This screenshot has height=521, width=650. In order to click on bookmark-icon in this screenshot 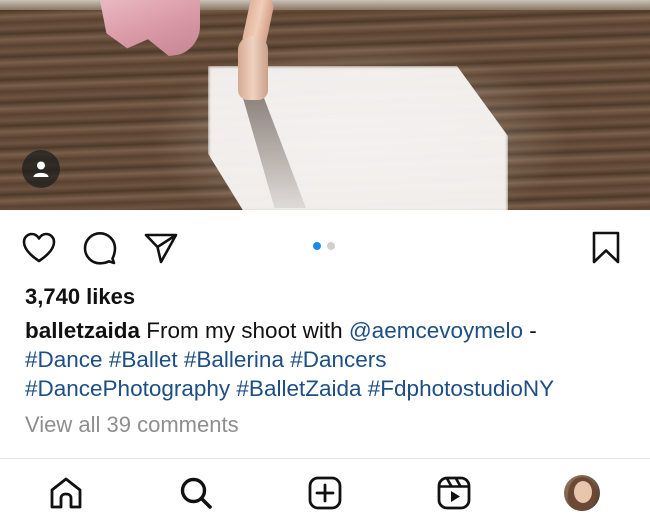, I will do `click(606, 247)`.